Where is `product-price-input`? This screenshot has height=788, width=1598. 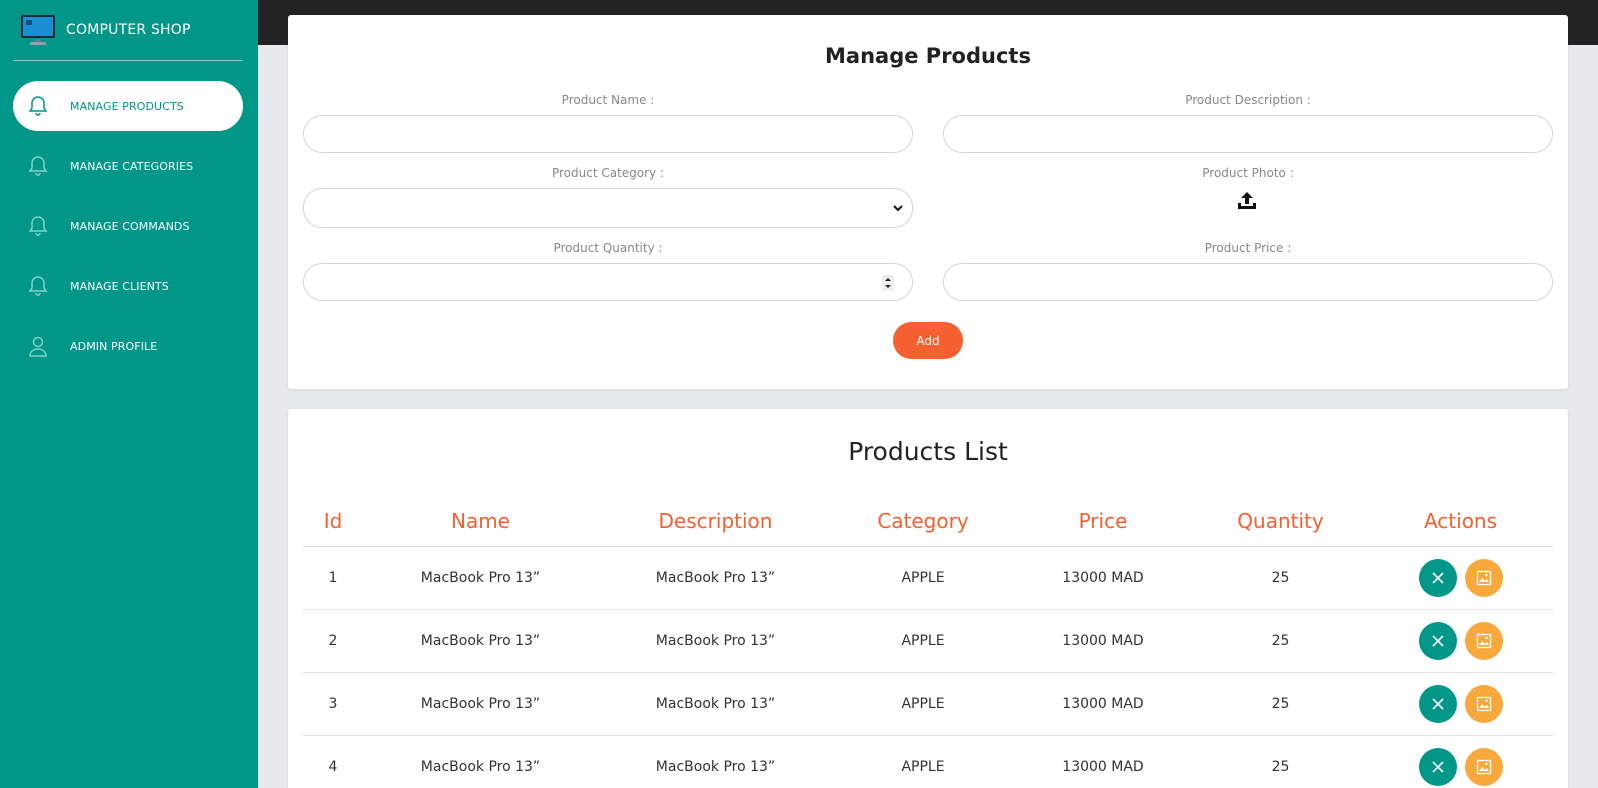
product-price-input is located at coordinates (1248, 282).